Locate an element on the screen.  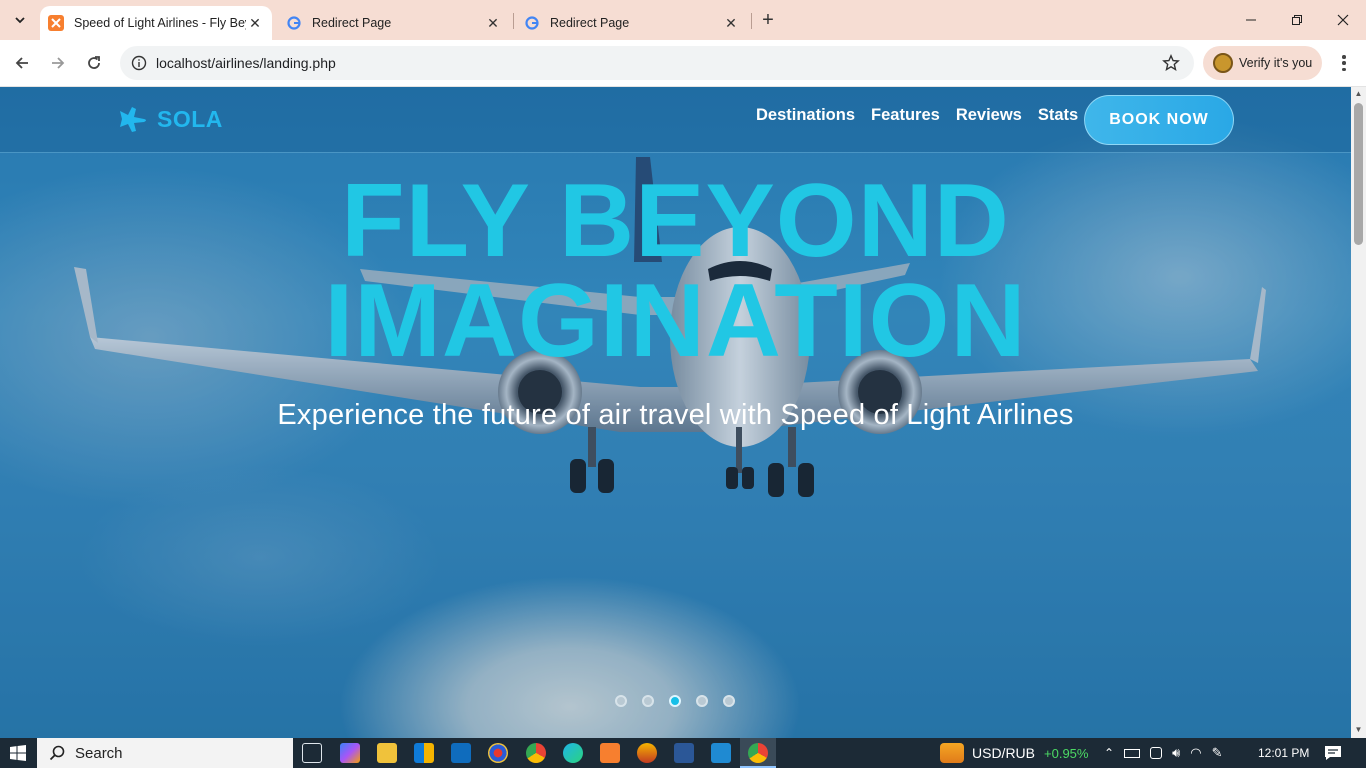
carousel-indicators is located at coordinates (675, 701).